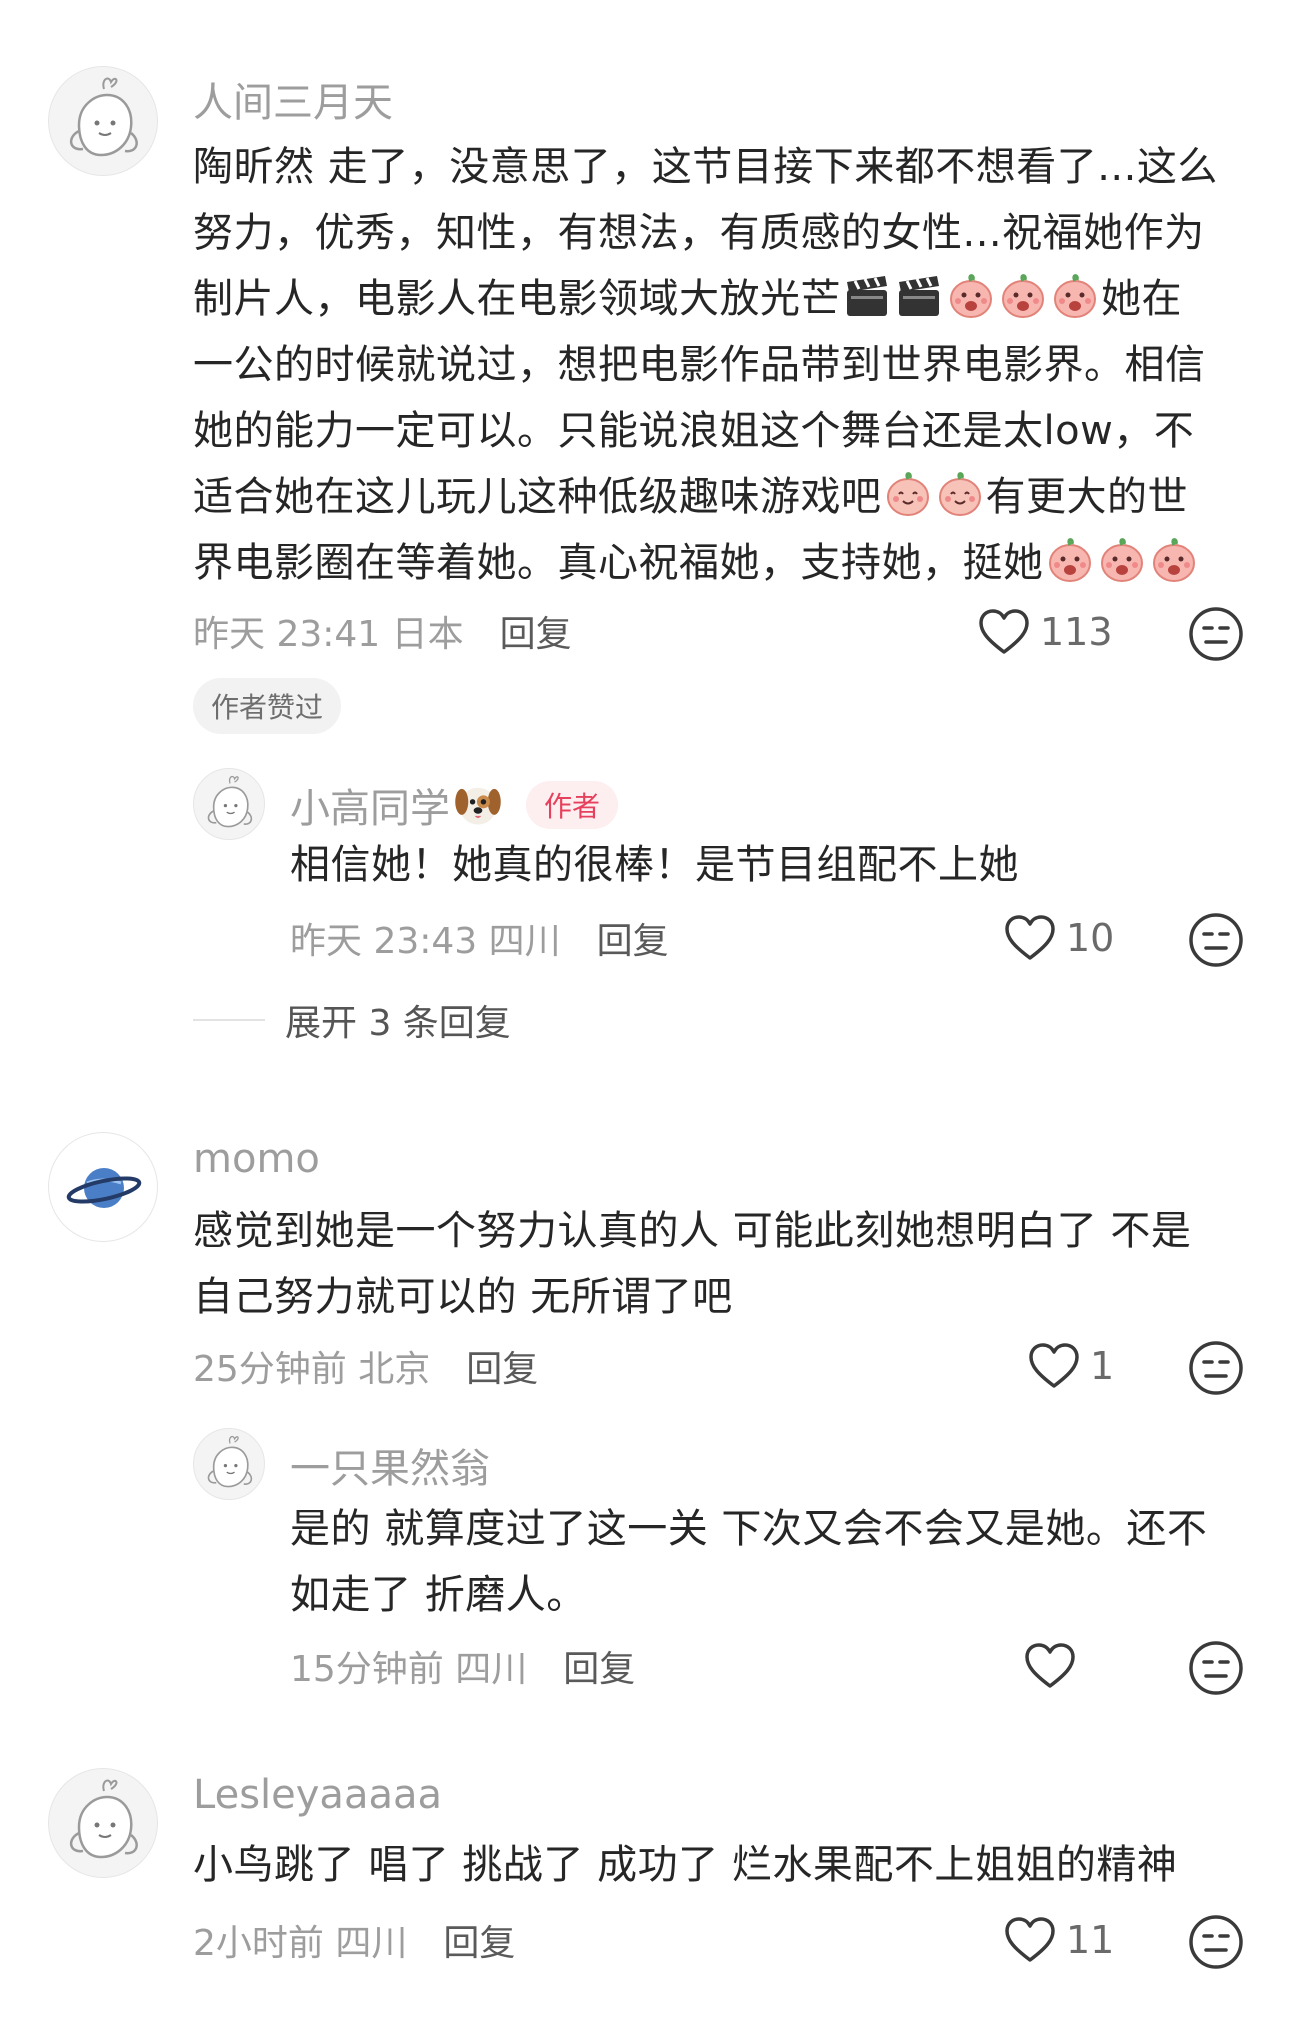 This screenshot has width=1290, height=2022. I want to click on comment-line: 她的能力一定可以。只能说浪姐这个舞台还是太low，不, so click(694, 431).